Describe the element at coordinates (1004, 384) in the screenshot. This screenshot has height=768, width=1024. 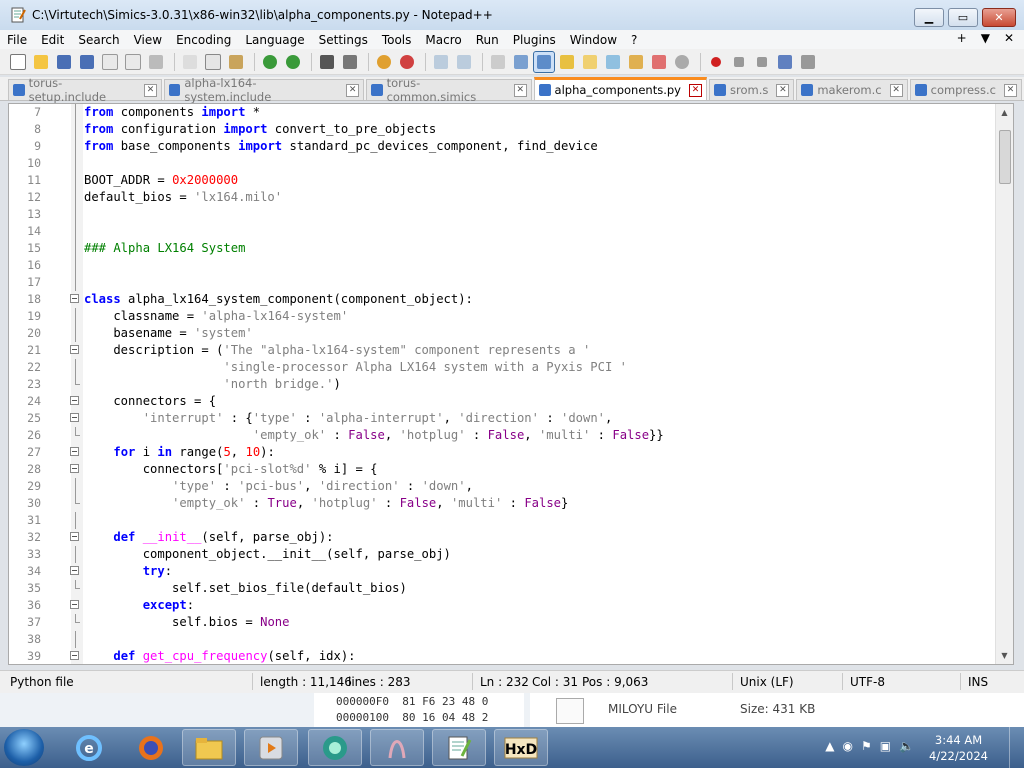
I see `vertical-scrollbar: ▲ ▼` at that location.